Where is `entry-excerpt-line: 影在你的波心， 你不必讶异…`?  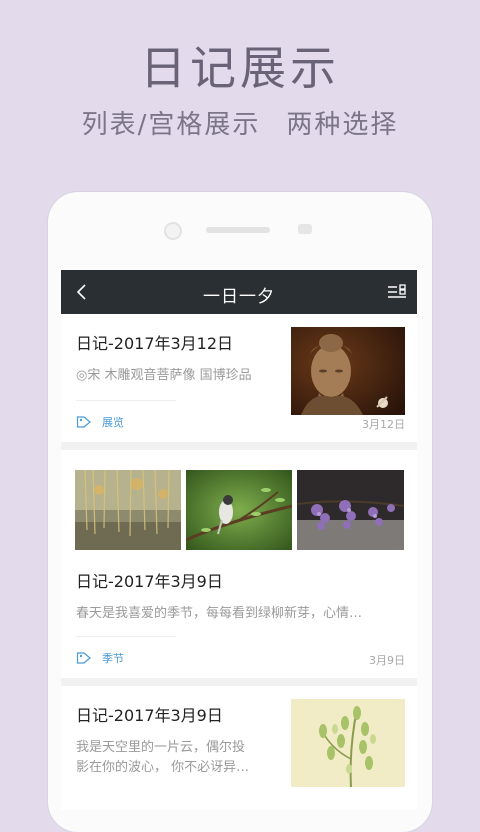 entry-excerpt-line: 影在你的波心， 你不必讶异… is located at coordinates (163, 767).